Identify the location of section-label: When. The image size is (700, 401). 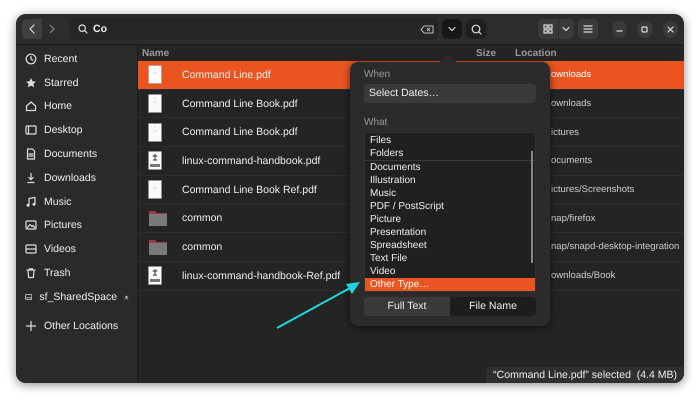
(378, 74).